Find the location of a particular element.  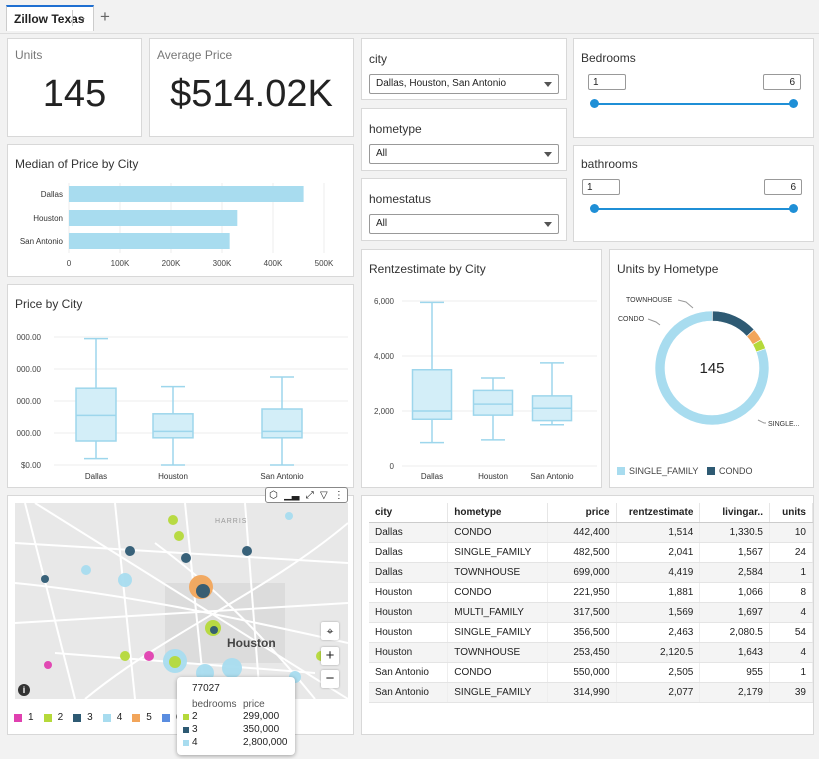

focus-icon: ⌖ is located at coordinates (330, 631).